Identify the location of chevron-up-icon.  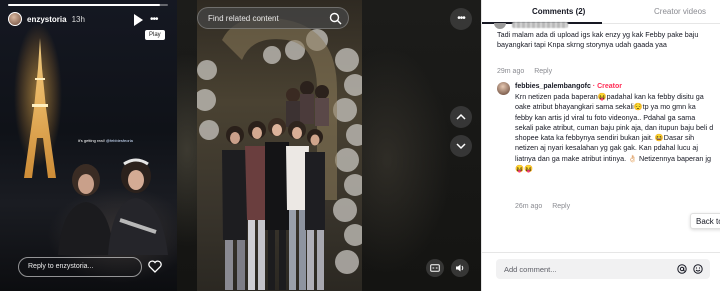
(461, 116).